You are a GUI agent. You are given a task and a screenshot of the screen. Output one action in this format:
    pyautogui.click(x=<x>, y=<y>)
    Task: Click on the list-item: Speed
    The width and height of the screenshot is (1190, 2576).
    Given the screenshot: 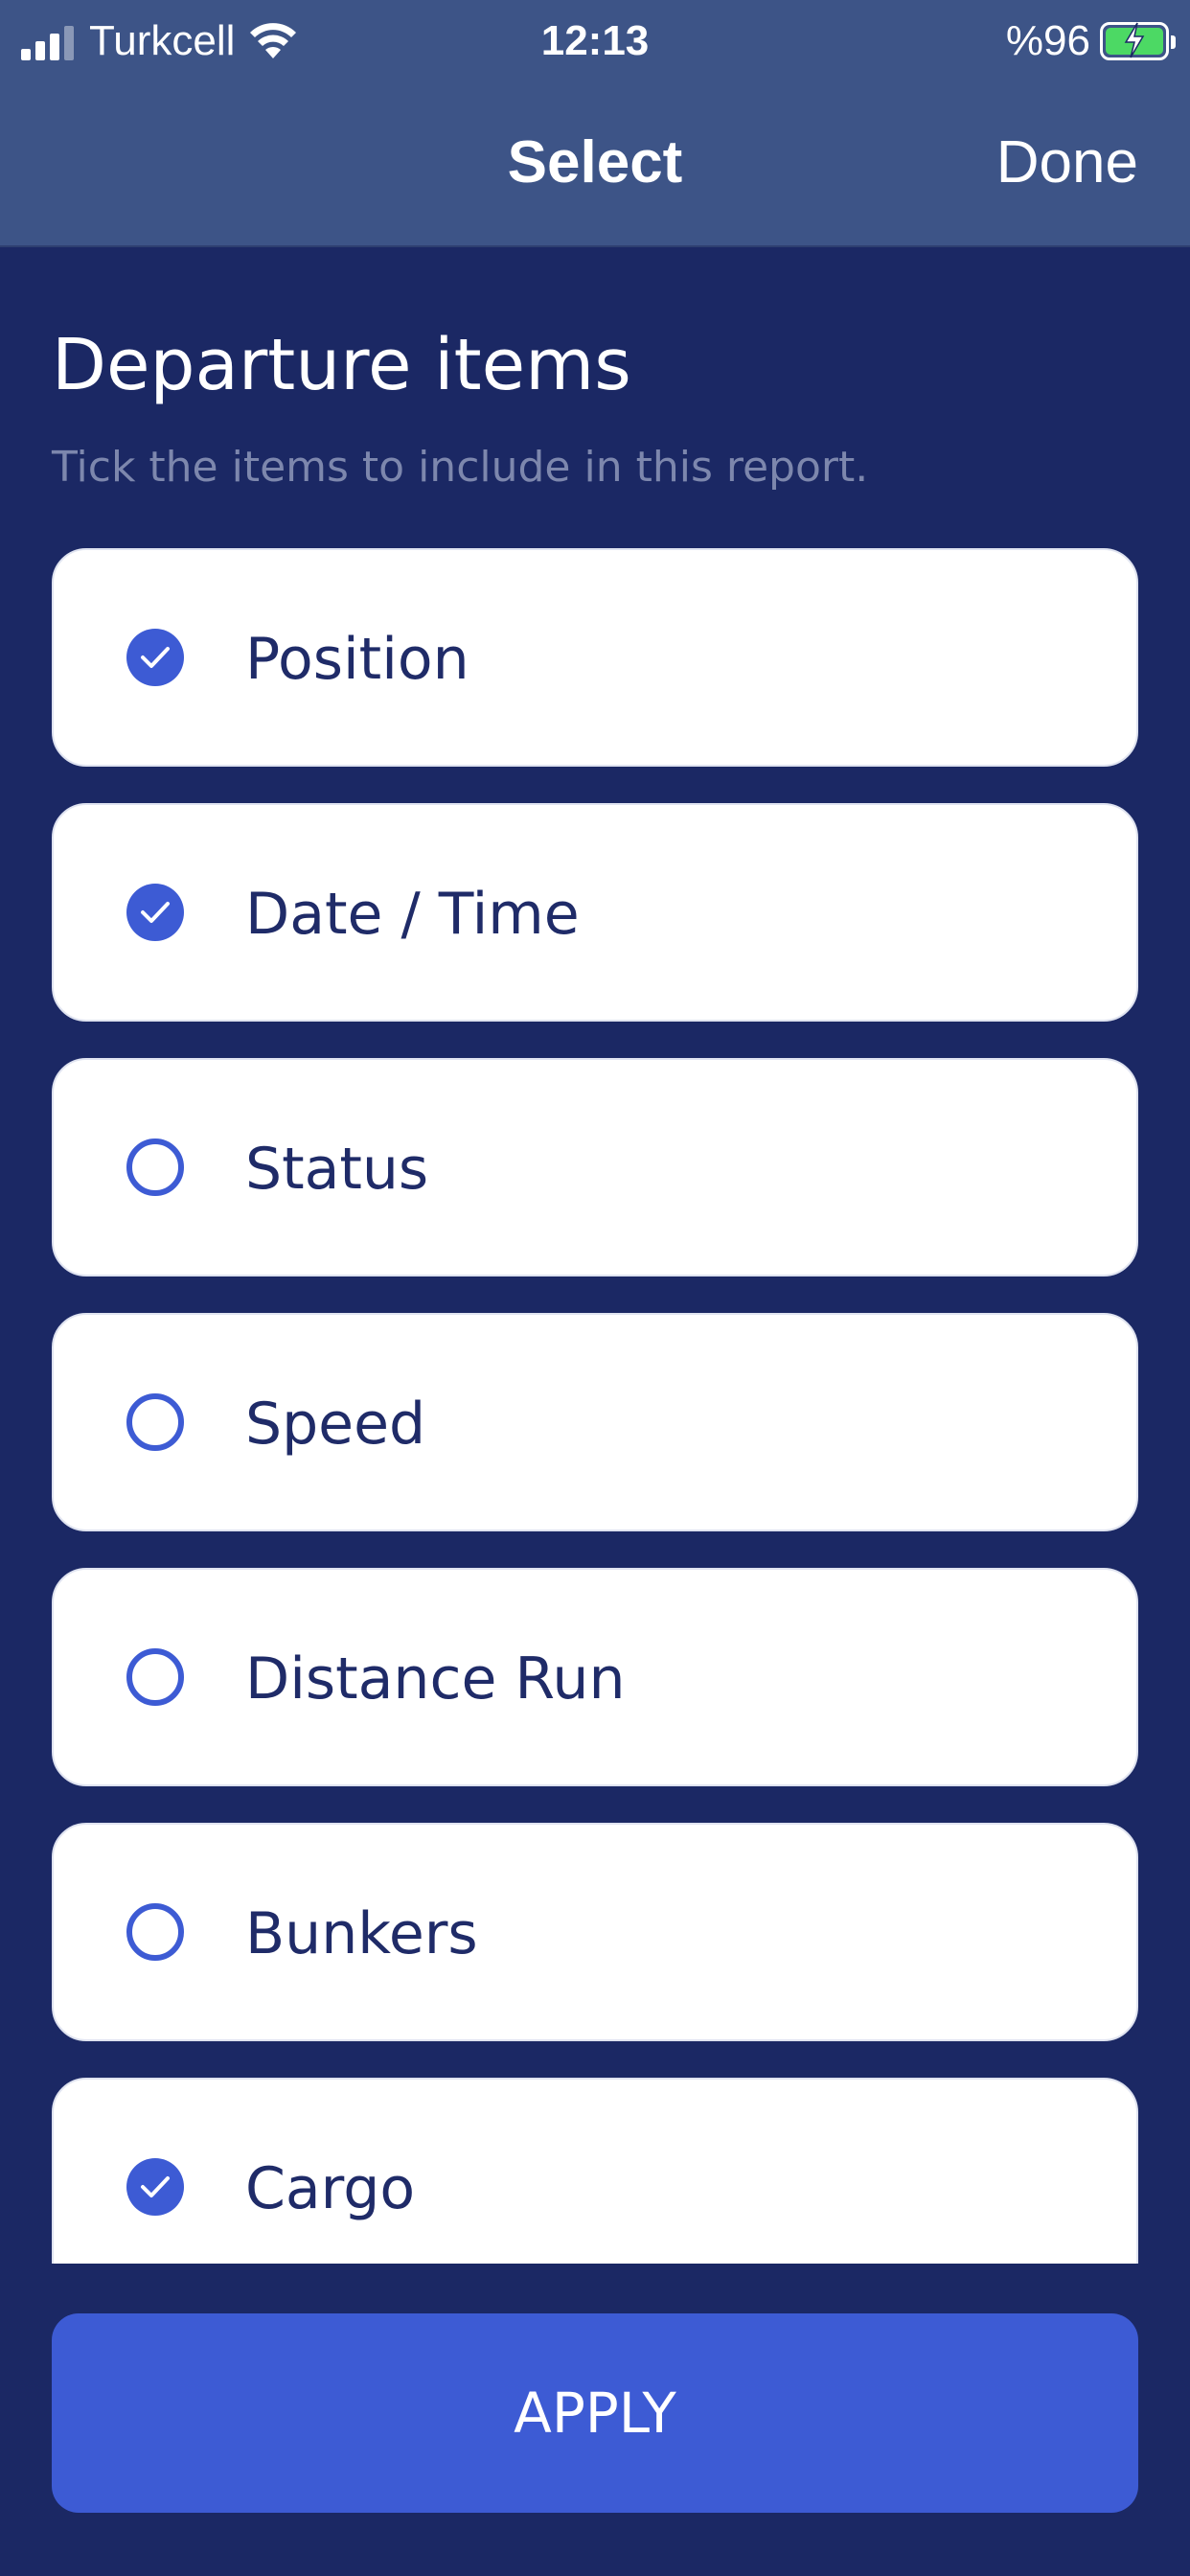 What is the action you would take?
    pyautogui.click(x=595, y=1422)
    